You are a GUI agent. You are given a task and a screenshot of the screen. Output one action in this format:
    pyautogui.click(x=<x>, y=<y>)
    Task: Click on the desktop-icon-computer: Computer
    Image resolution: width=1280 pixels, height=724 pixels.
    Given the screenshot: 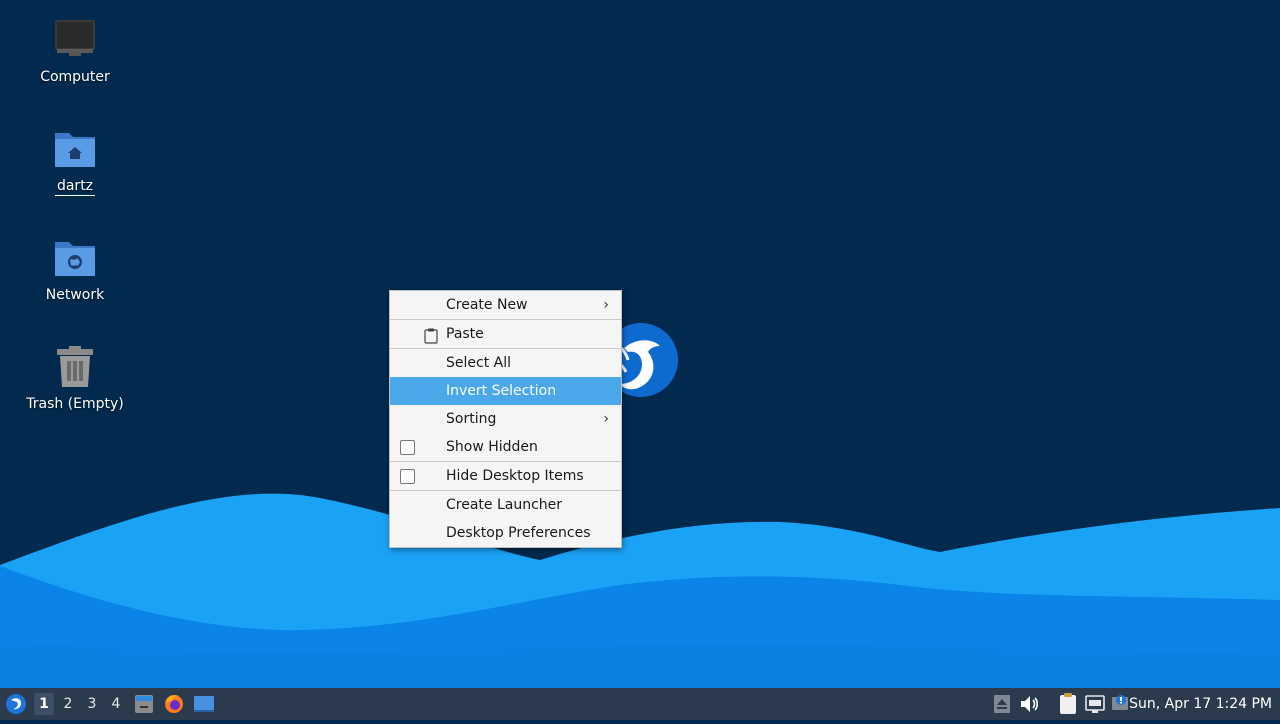 What is the action you would take?
    pyautogui.click(x=75, y=51)
    